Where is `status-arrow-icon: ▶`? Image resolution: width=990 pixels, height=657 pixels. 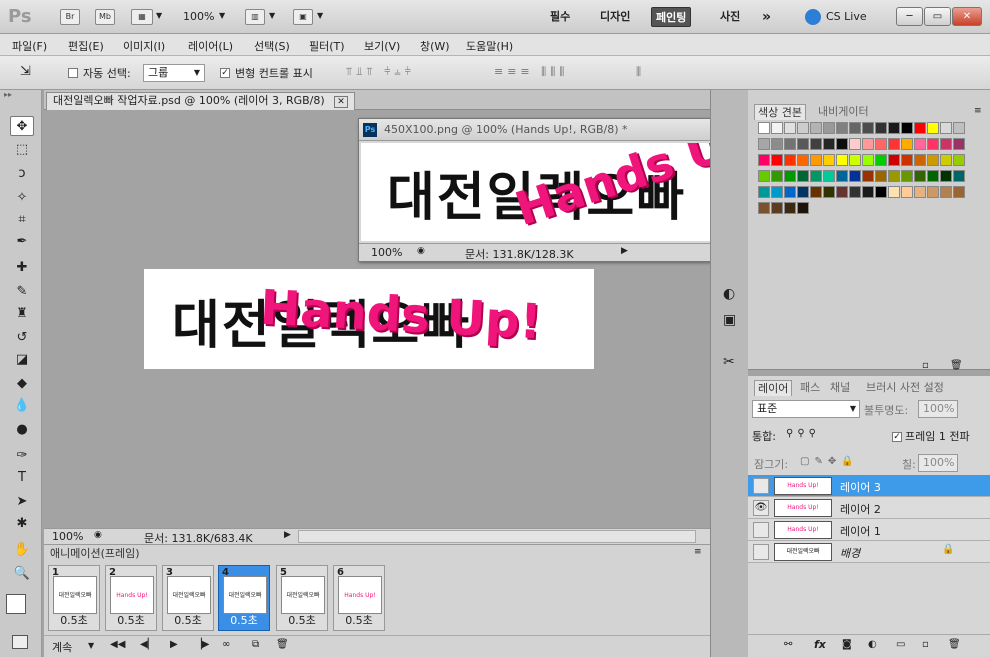
status-arrow-icon: ▶ is located at coordinates (287, 535).